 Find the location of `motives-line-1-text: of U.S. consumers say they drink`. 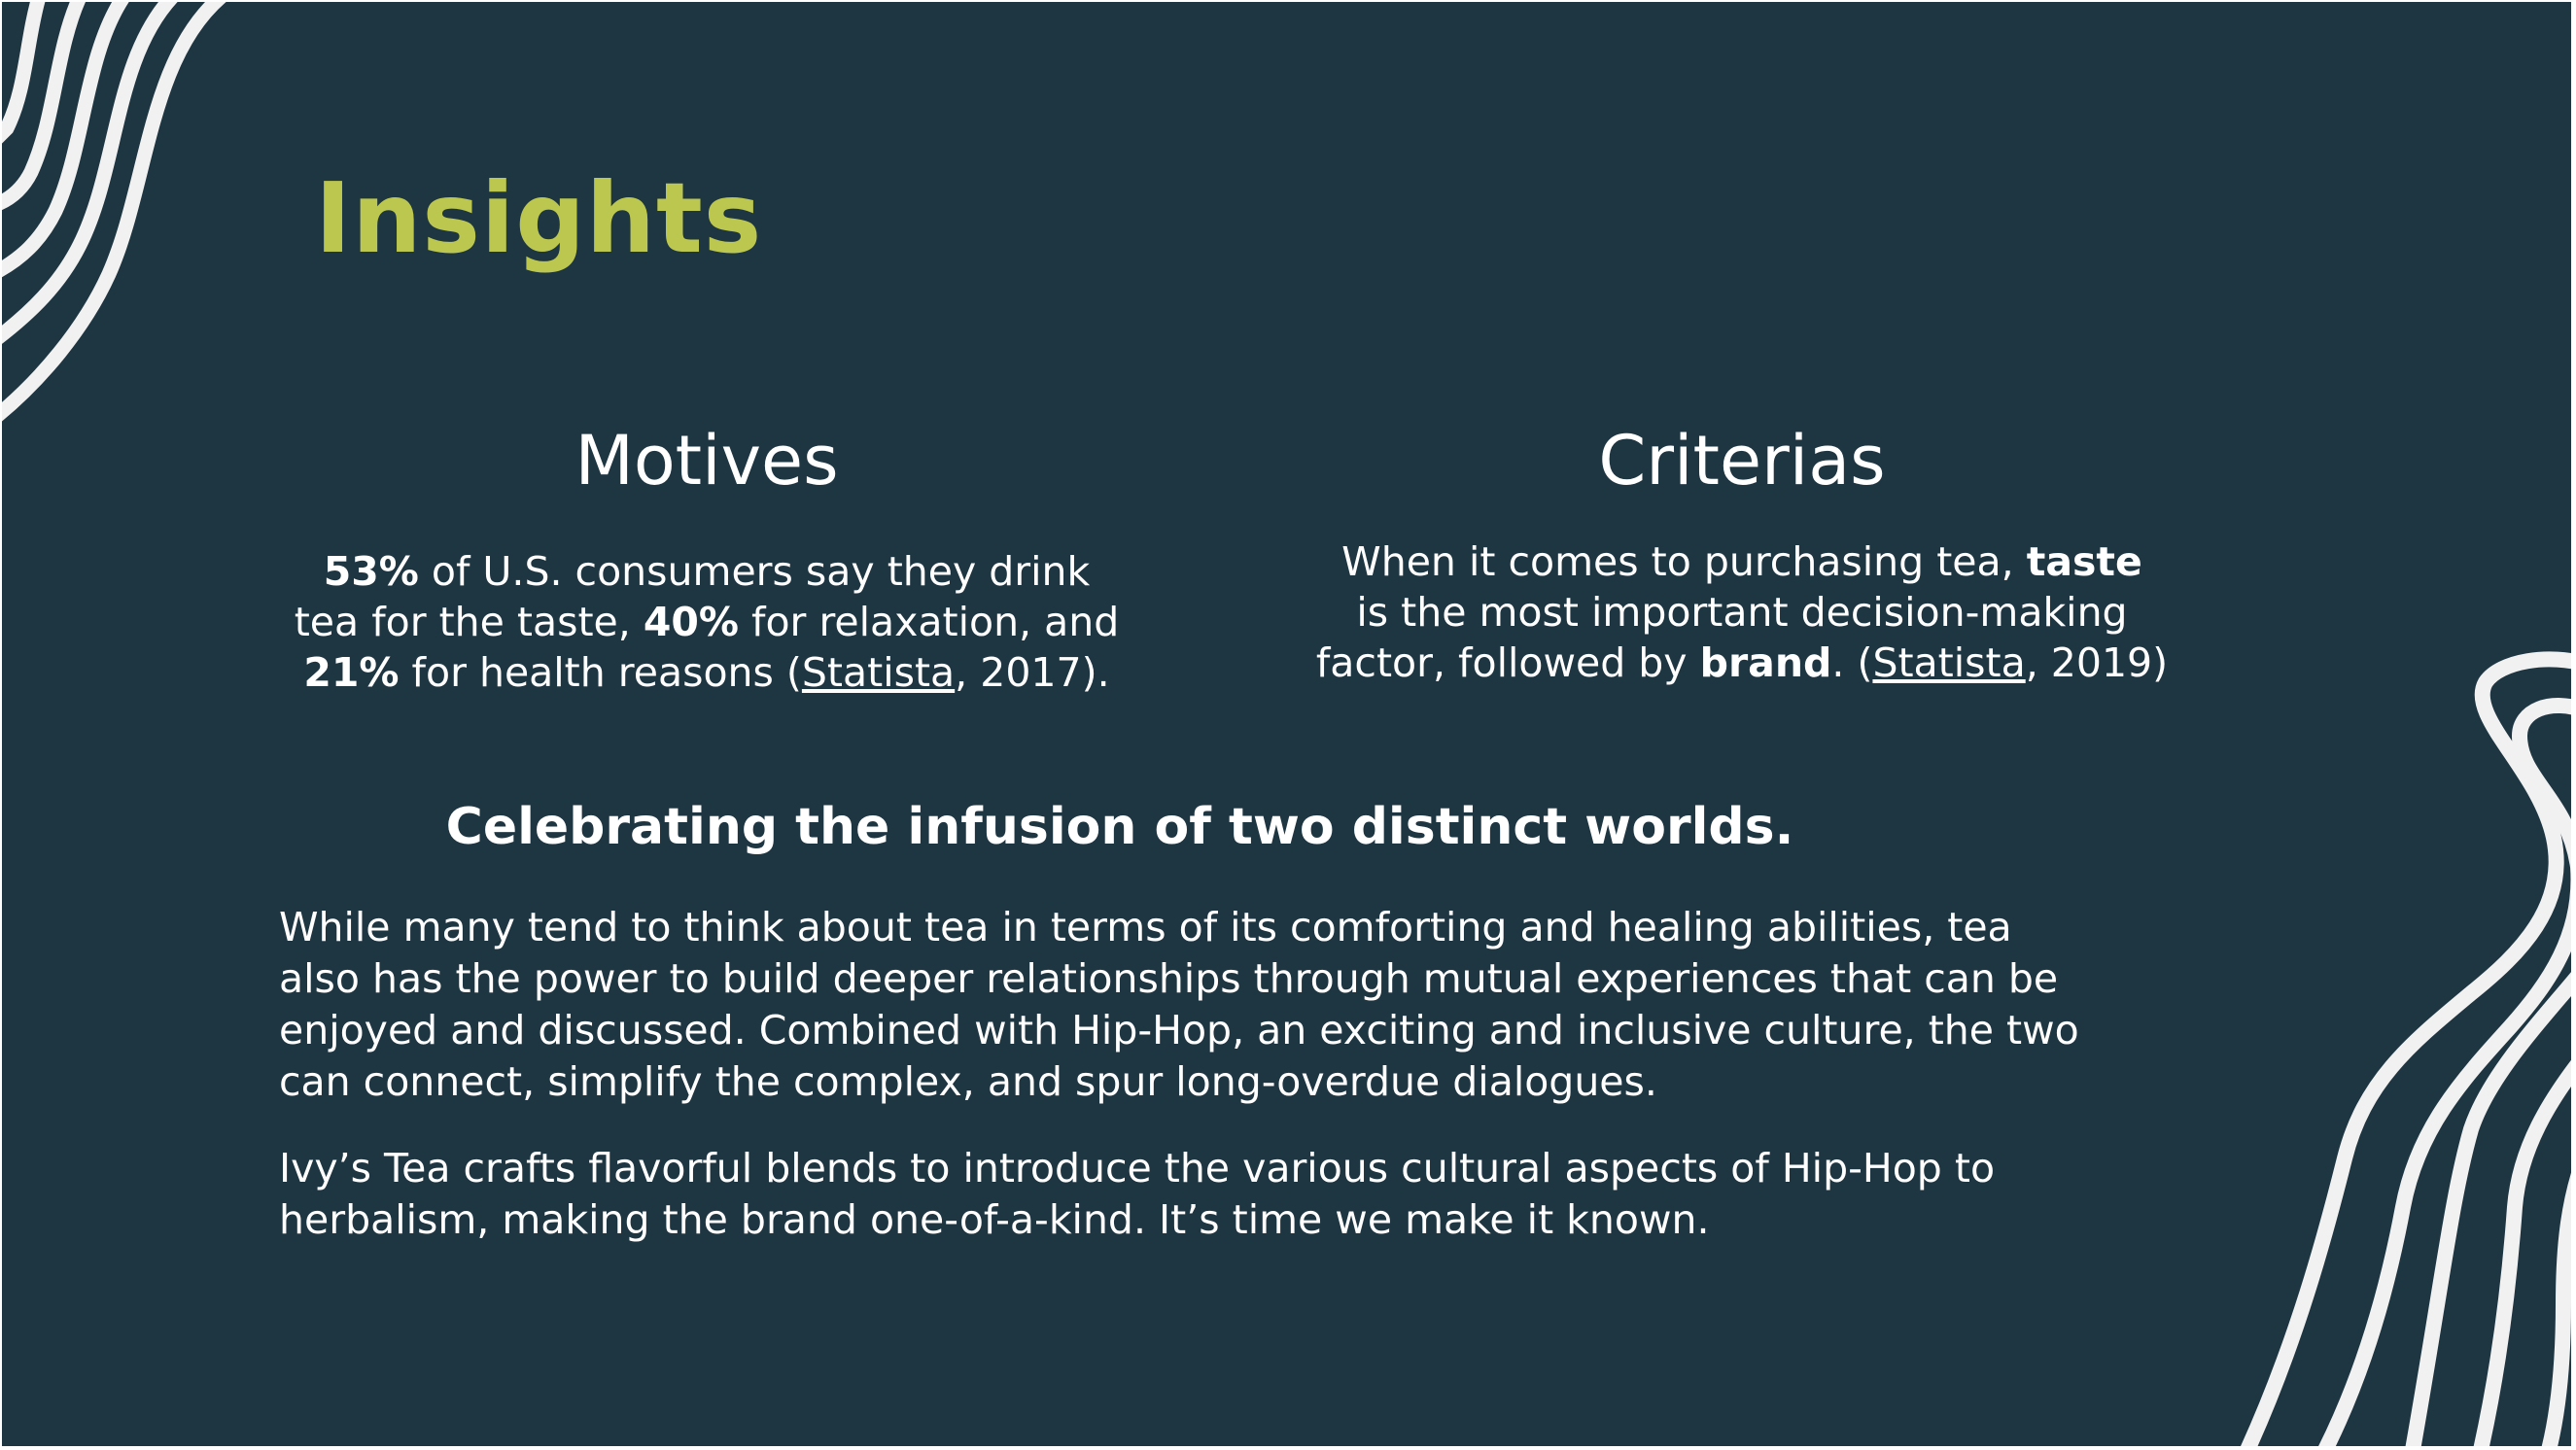

motives-line-1-text: of U.S. consumers say they drink is located at coordinates (754, 572).